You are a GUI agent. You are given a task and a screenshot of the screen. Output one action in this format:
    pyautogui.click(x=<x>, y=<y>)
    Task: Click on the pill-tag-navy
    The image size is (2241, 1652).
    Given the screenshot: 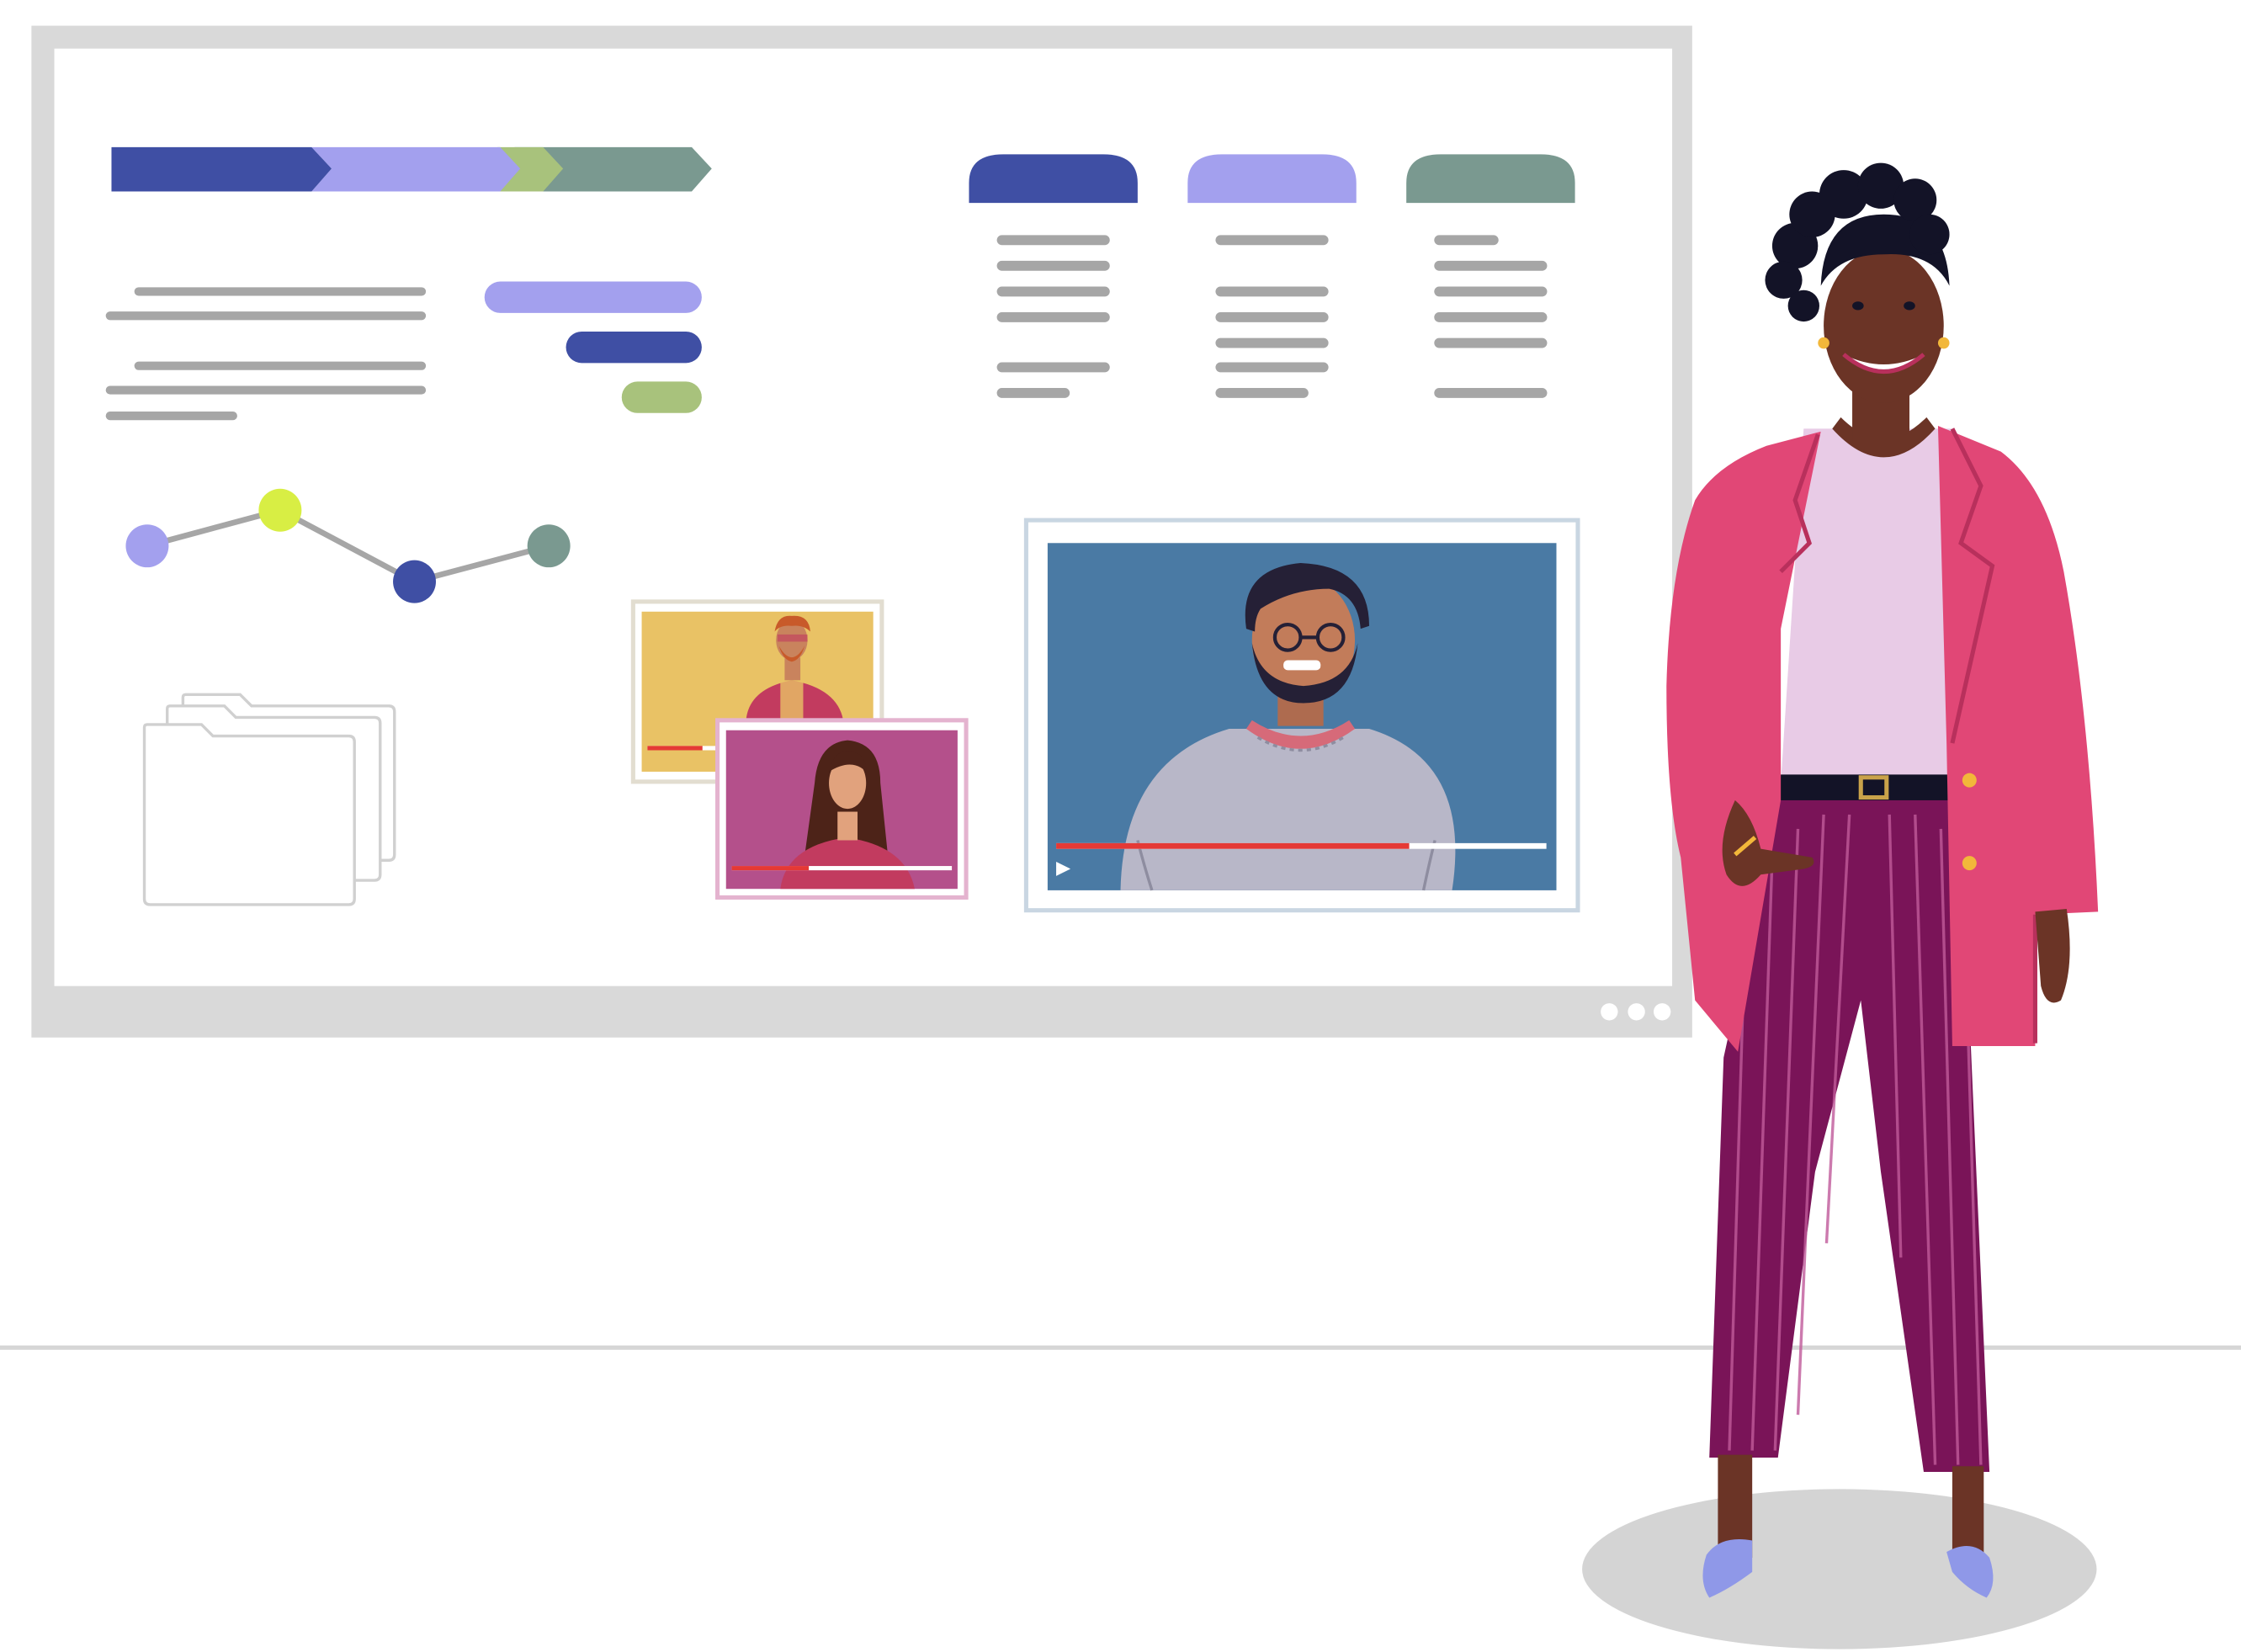 What is the action you would take?
    pyautogui.click(x=634, y=347)
    